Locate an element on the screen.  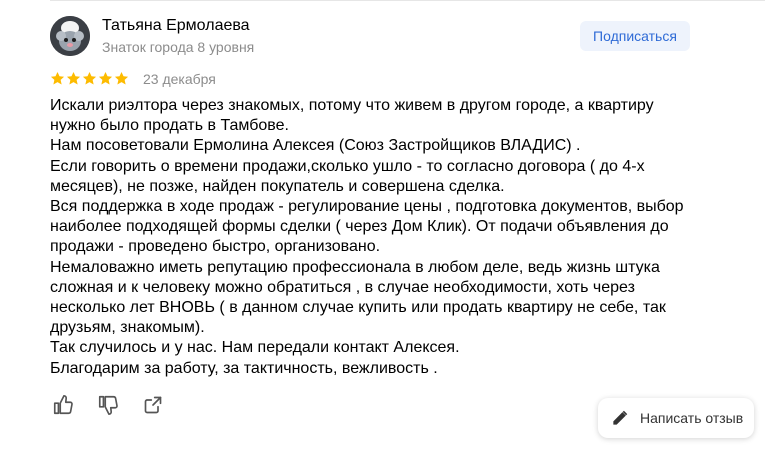
write-review-label: Написать отзыв is located at coordinates (692, 418).